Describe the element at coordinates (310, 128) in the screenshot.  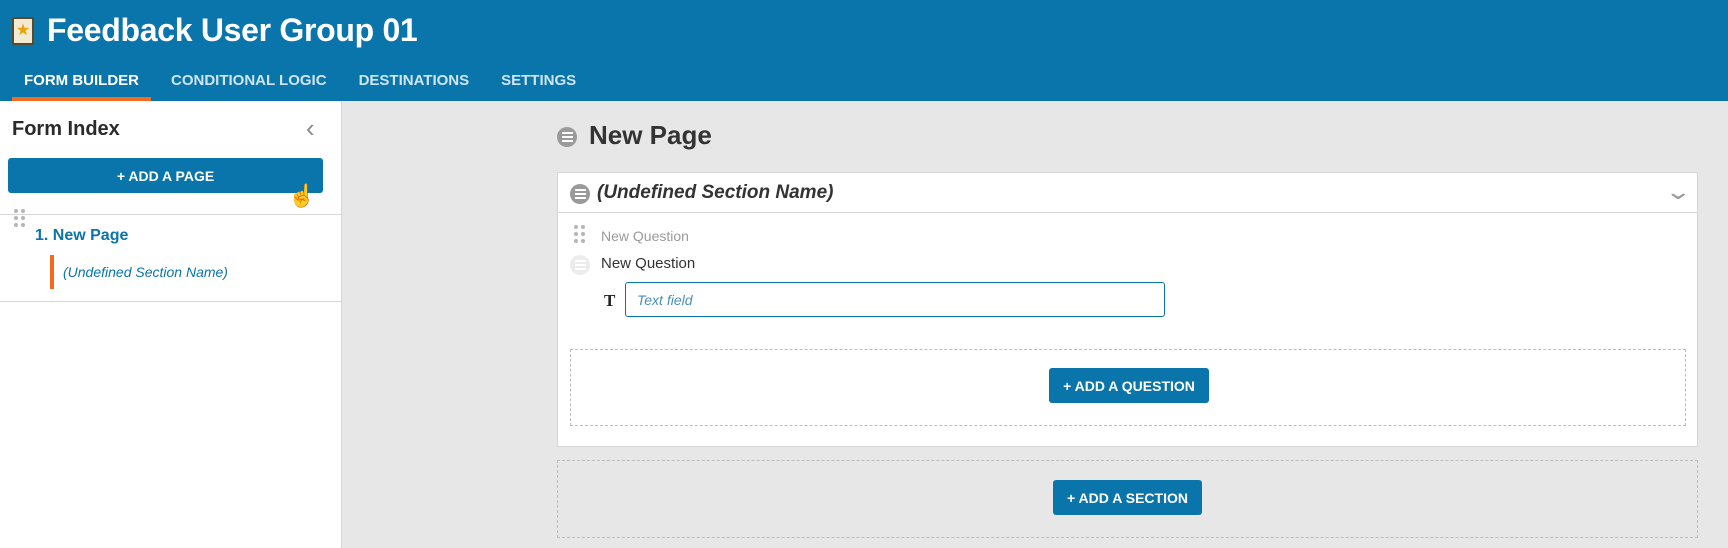
I see `chevron-left-icon: ‹` at that location.